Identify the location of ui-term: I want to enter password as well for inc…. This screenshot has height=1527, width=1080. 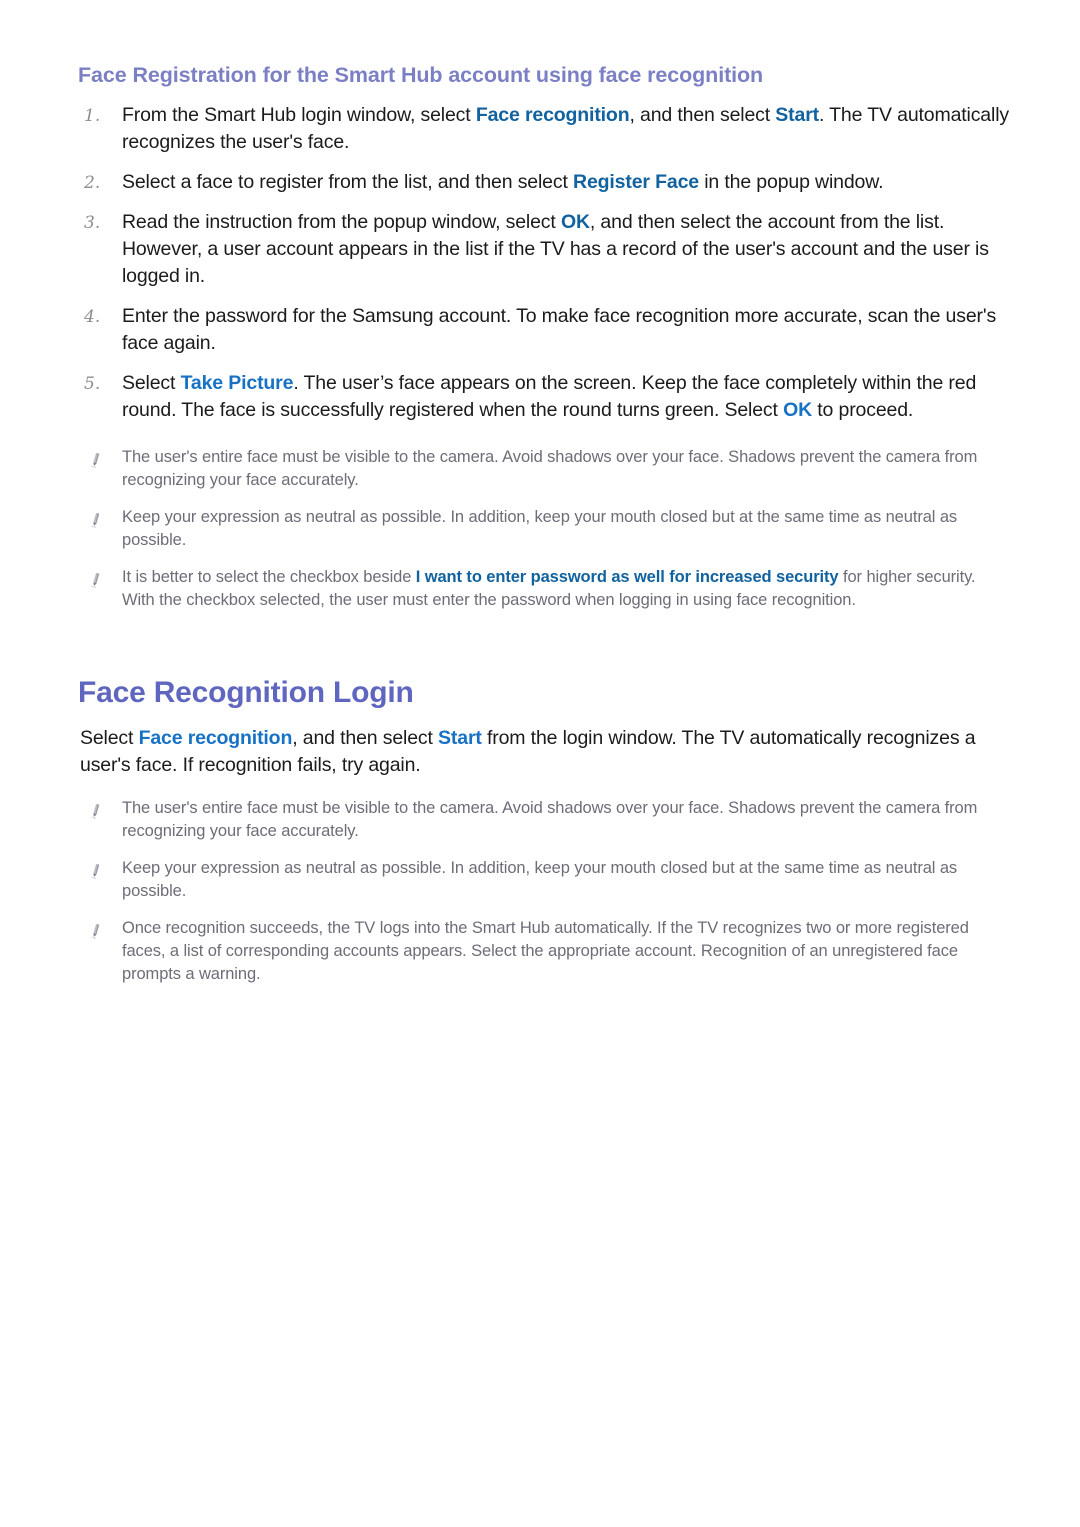
(627, 576).